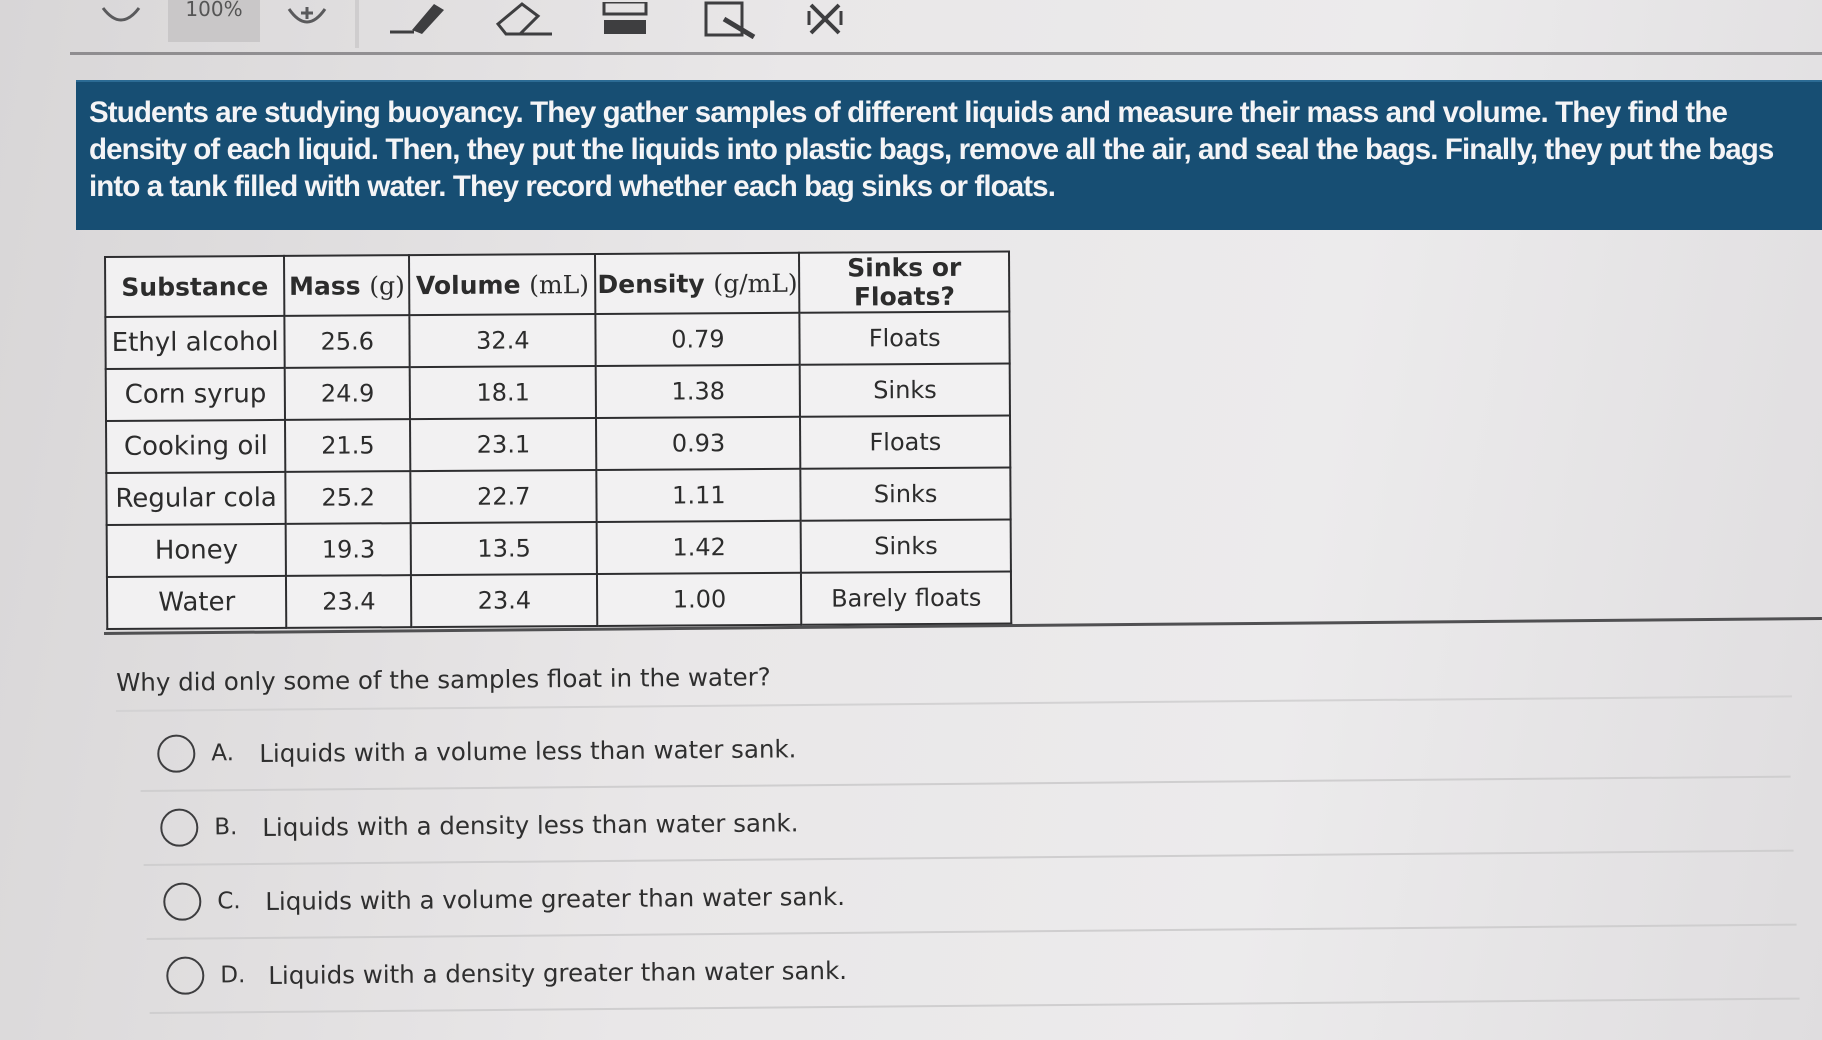 The width and height of the screenshot is (1822, 1040). I want to click on option-letter: B., so click(226, 827).